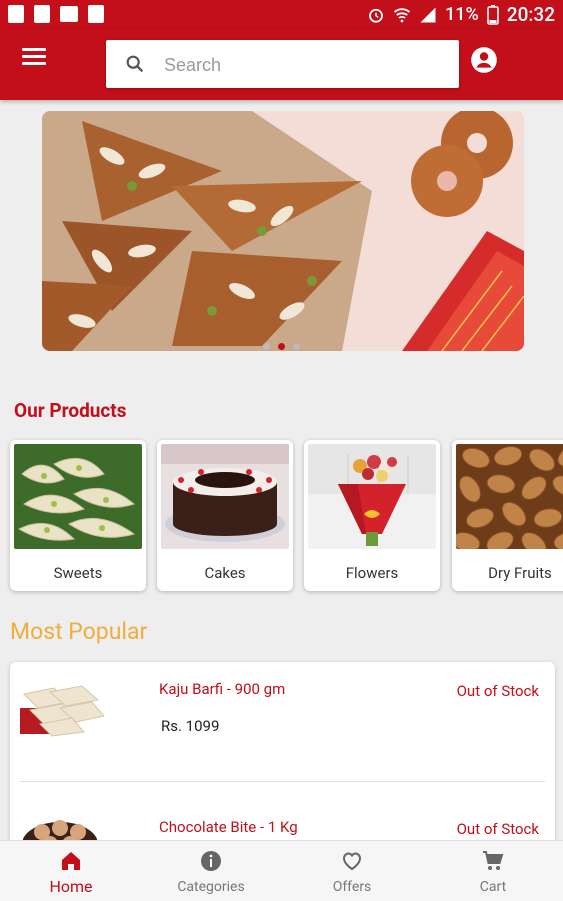 The image size is (563, 901). I want to click on item-name: Chocolate Bite - 1 Kg, so click(228, 827).